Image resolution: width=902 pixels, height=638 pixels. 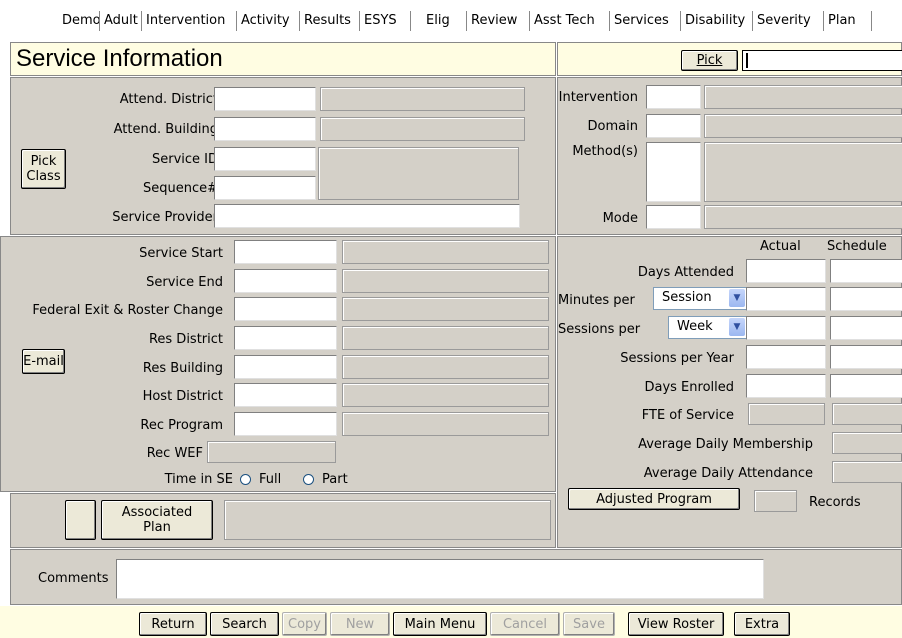 I want to click on cancel-button: Cancel, so click(x=525, y=624).